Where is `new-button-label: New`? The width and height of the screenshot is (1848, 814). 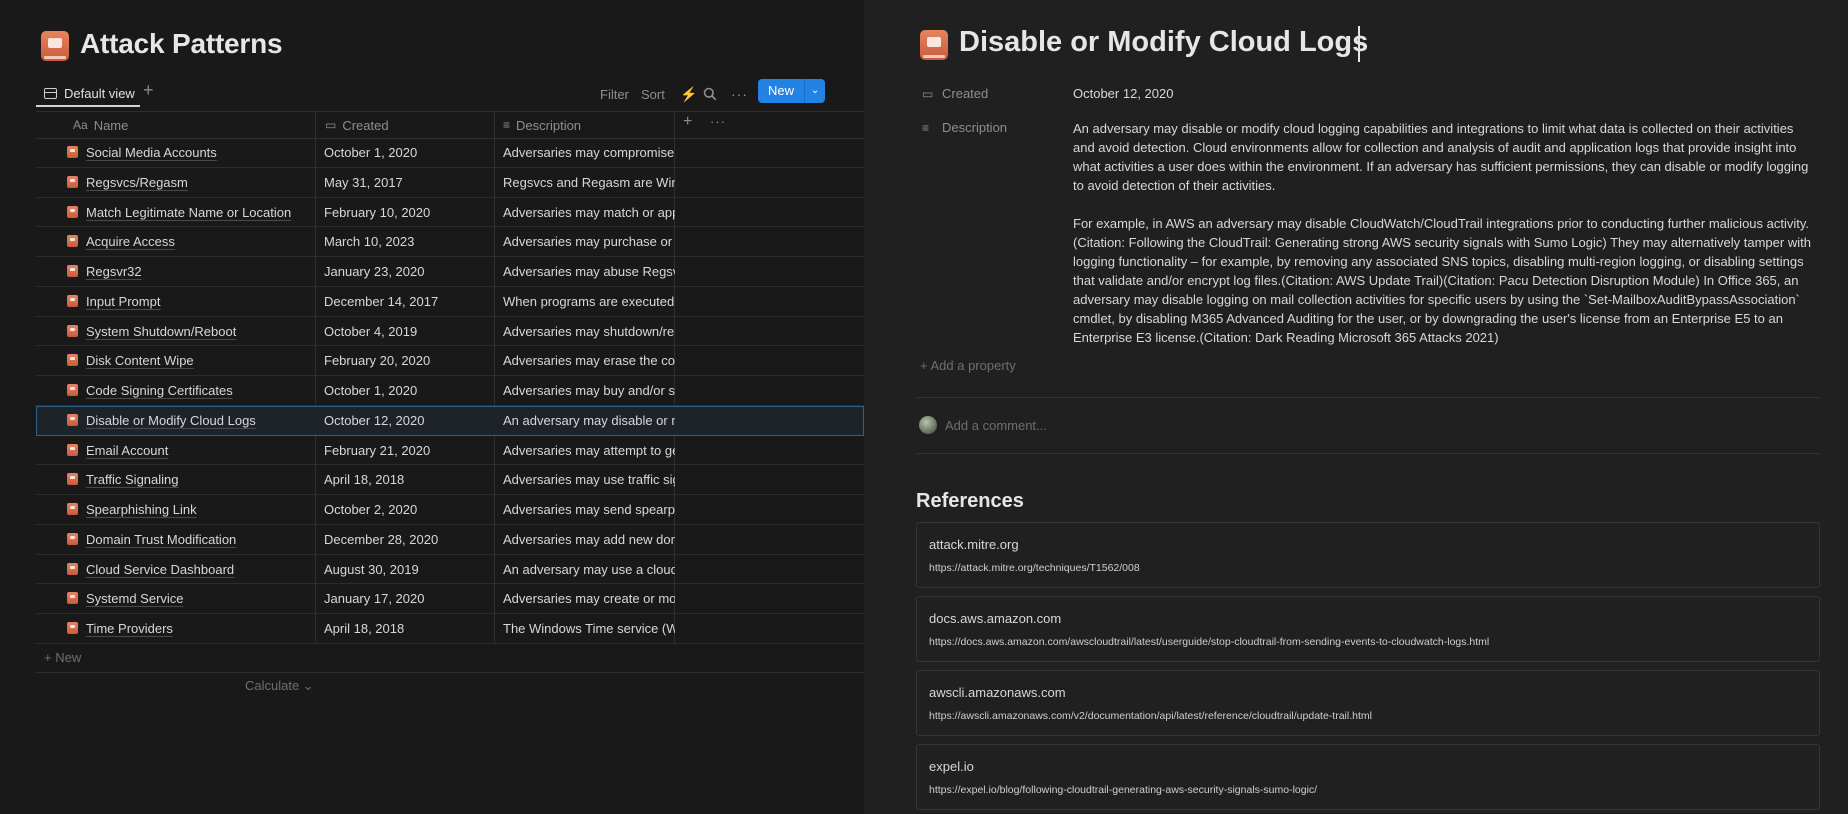 new-button-label: New is located at coordinates (781, 91).